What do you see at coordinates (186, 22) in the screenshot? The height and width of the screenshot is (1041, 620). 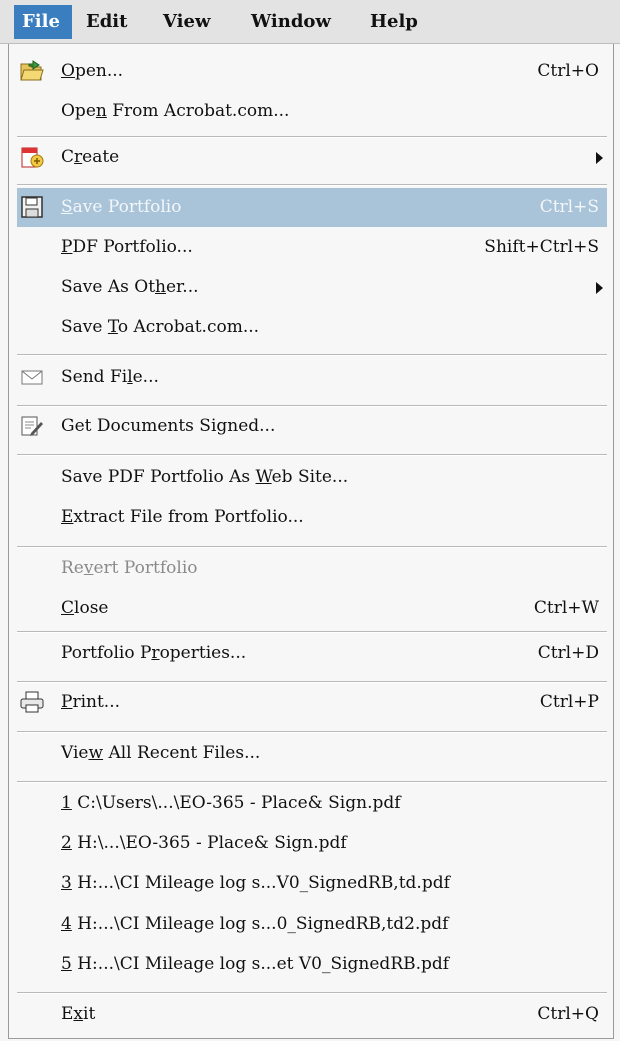 I see `menu-view: View` at bounding box center [186, 22].